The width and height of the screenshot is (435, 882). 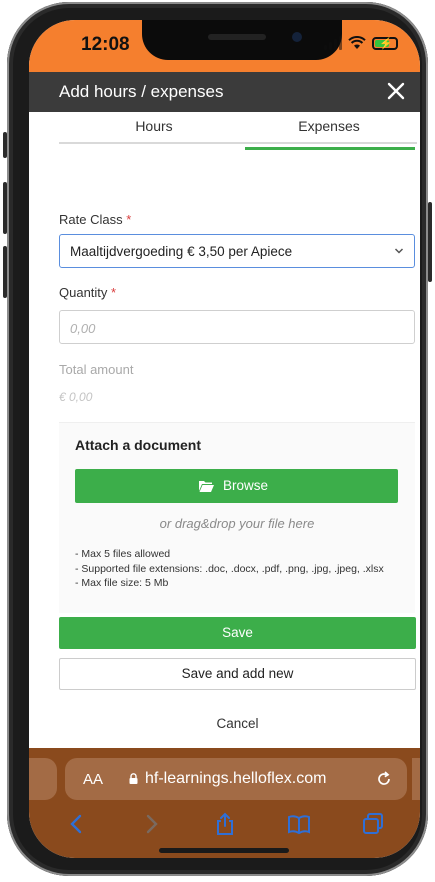 I want to click on save-button: Save, so click(x=237, y=633).